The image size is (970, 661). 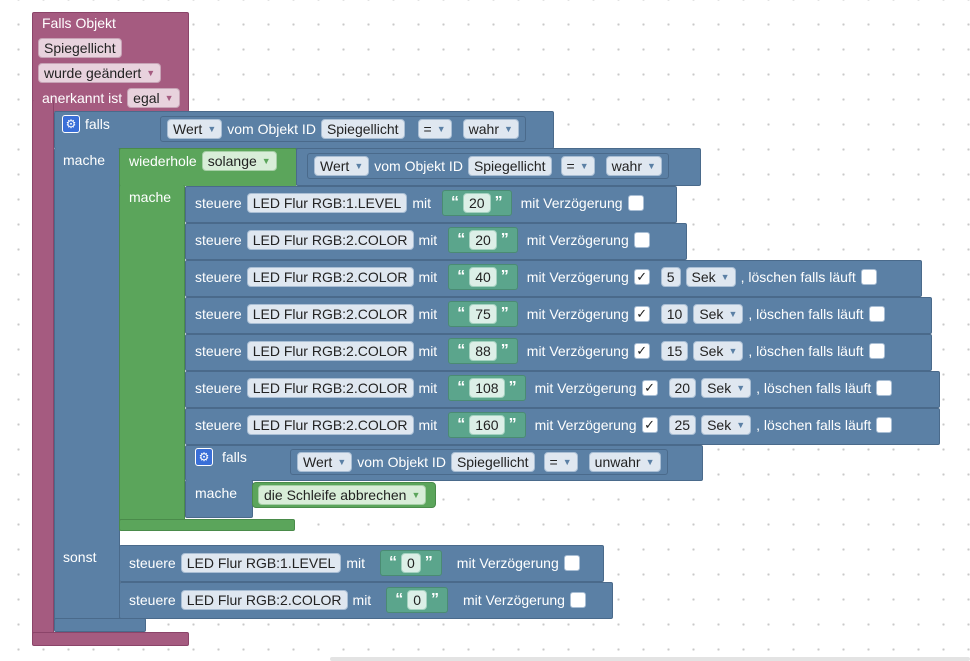 I want to click on loop-cond-value-dropdown: wahr ▼, so click(x=633, y=166).